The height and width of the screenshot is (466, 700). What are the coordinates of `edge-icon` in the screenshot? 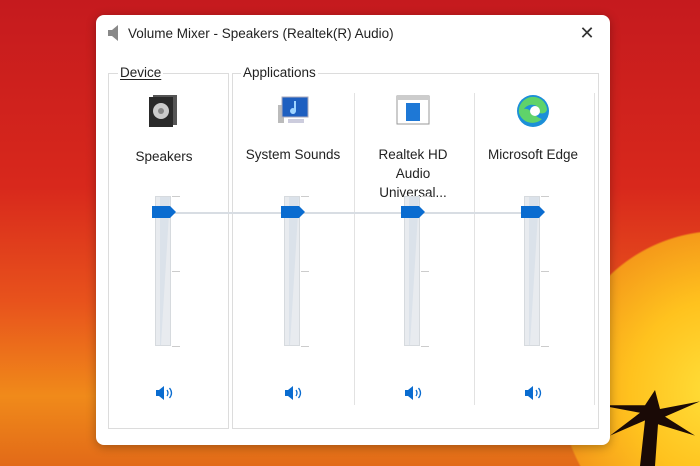 It's located at (533, 111).